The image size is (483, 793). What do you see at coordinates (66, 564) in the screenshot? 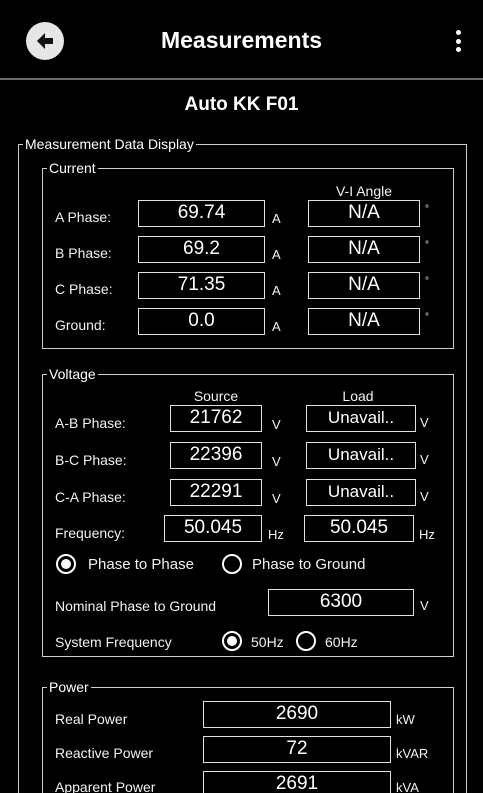
I see `phase-to-phase-radio` at bounding box center [66, 564].